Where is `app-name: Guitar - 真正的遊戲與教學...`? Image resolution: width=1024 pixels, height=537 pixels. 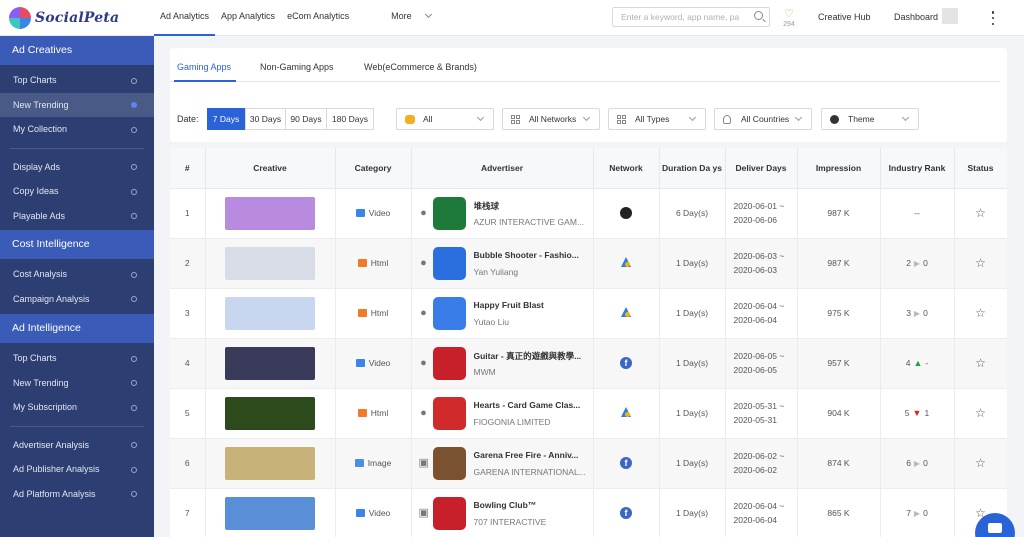 app-name: Guitar - 真正的遊戲與教學... is located at coordinates (534, 356).